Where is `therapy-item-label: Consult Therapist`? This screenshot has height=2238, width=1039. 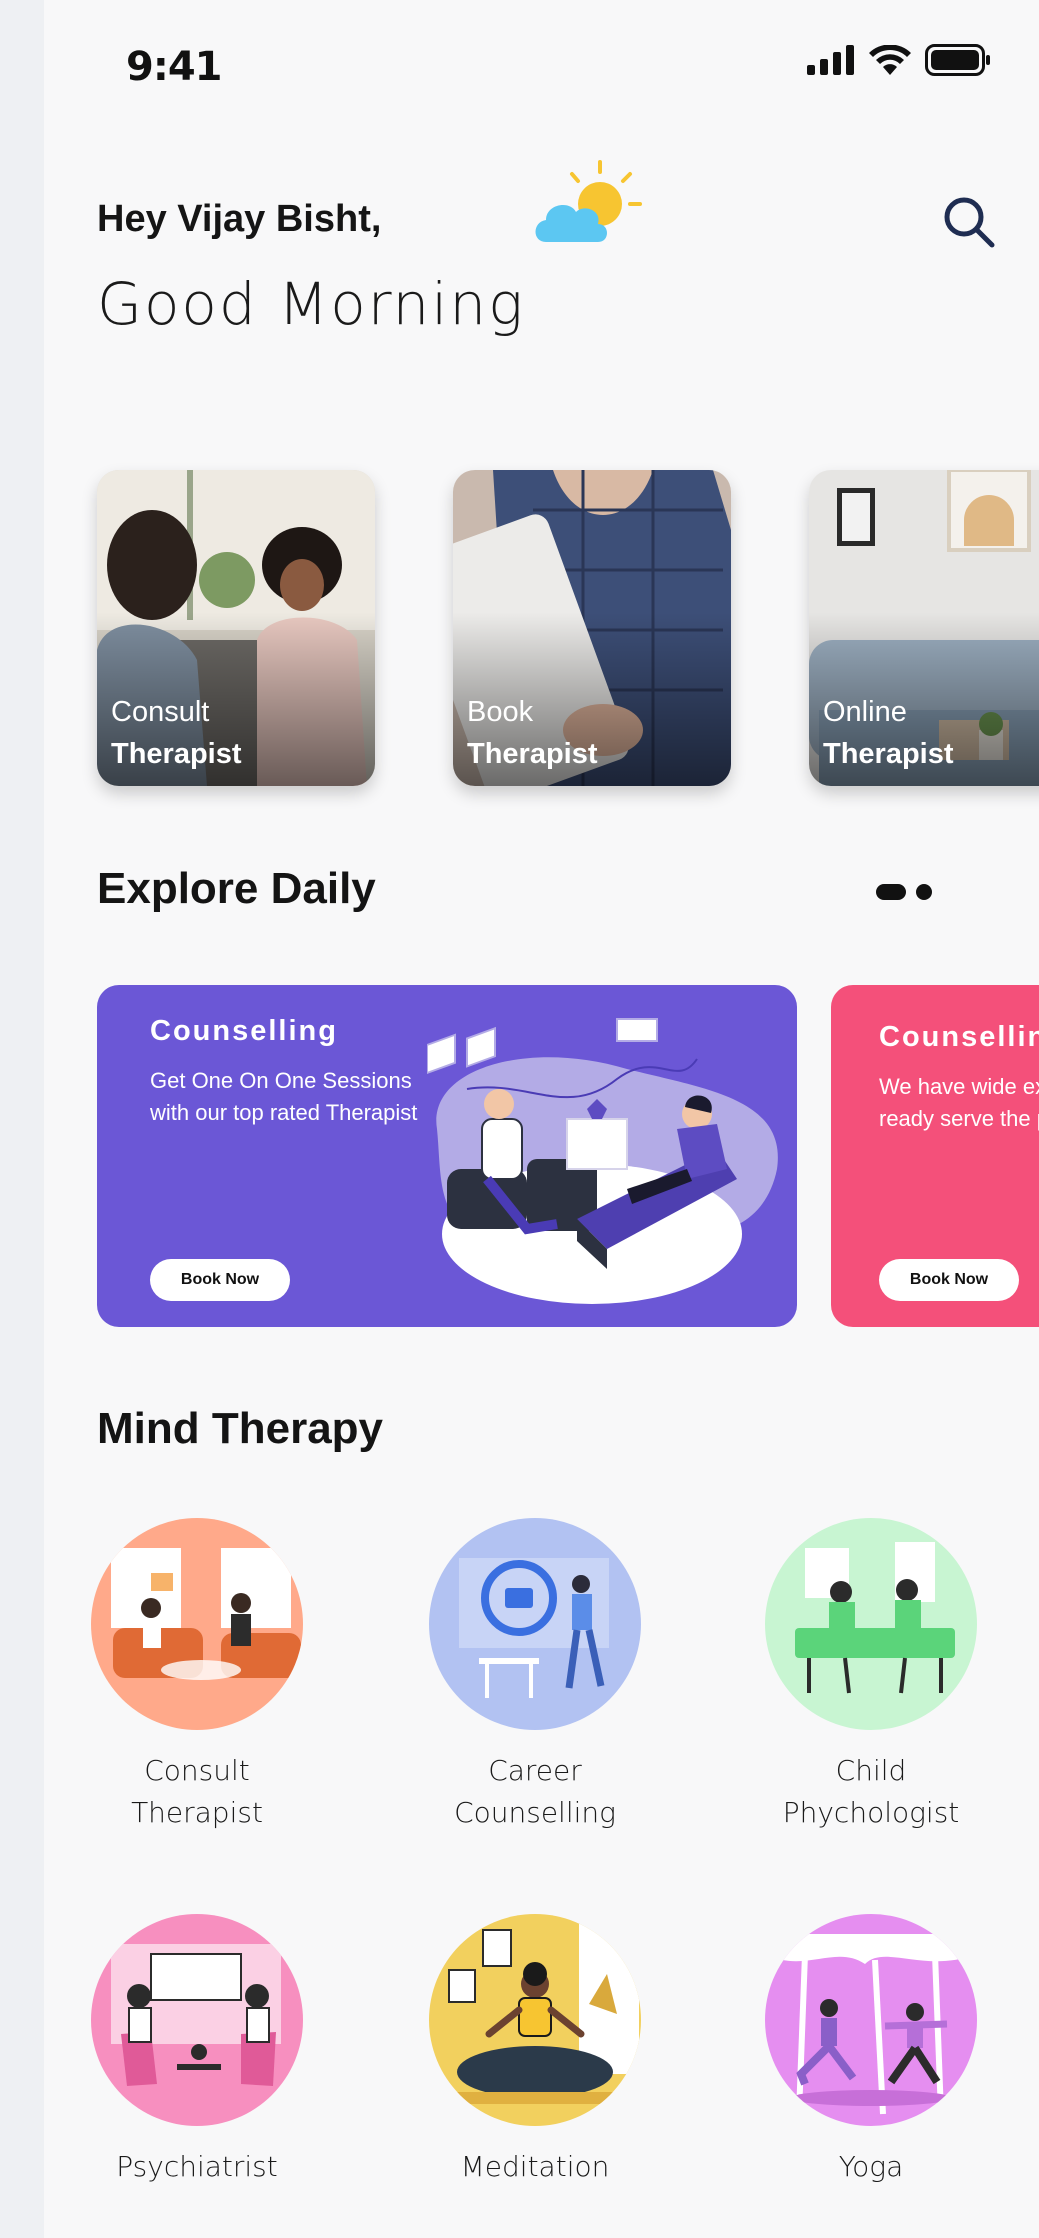 therapy-item-label: Consult Therapist is located at coordinates (197, 1791).